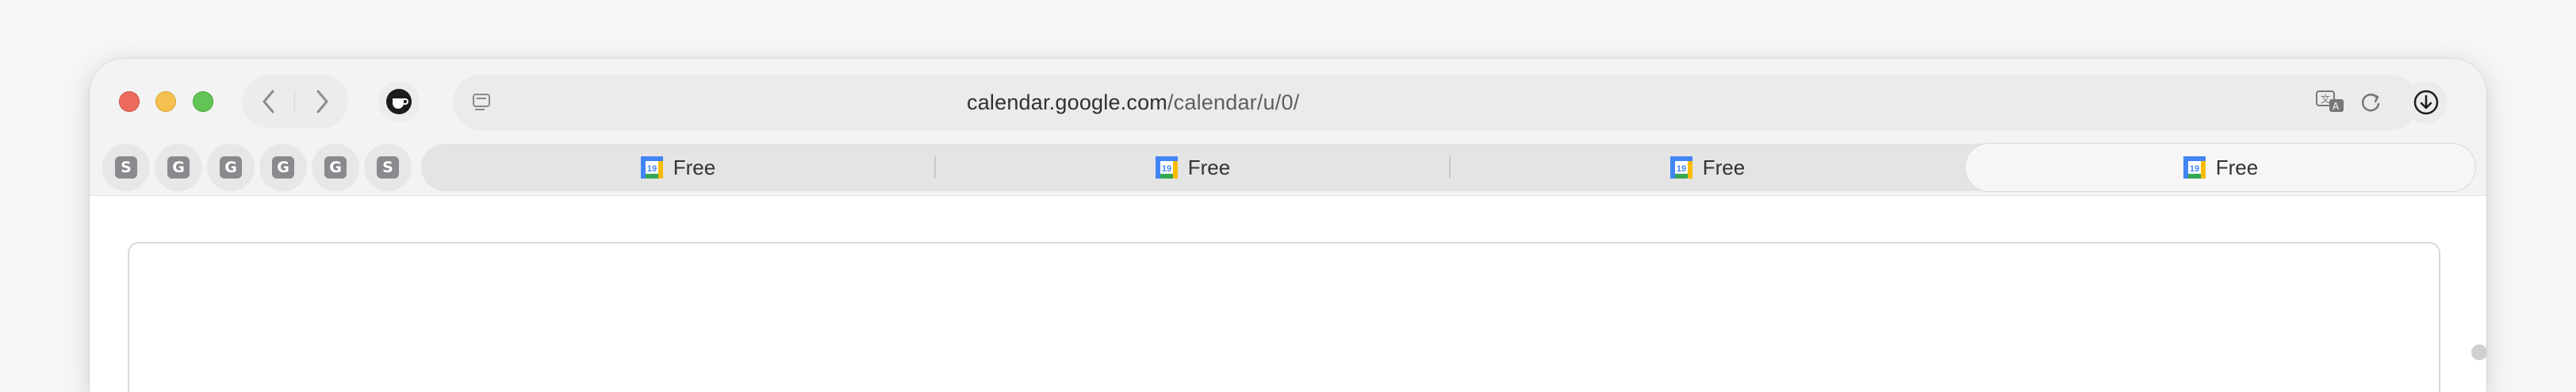 This screenshot has height=392, width=2576. Describe the element at coordinates (2370, 102) in the screenshot. I see `reload-icon` at that location.